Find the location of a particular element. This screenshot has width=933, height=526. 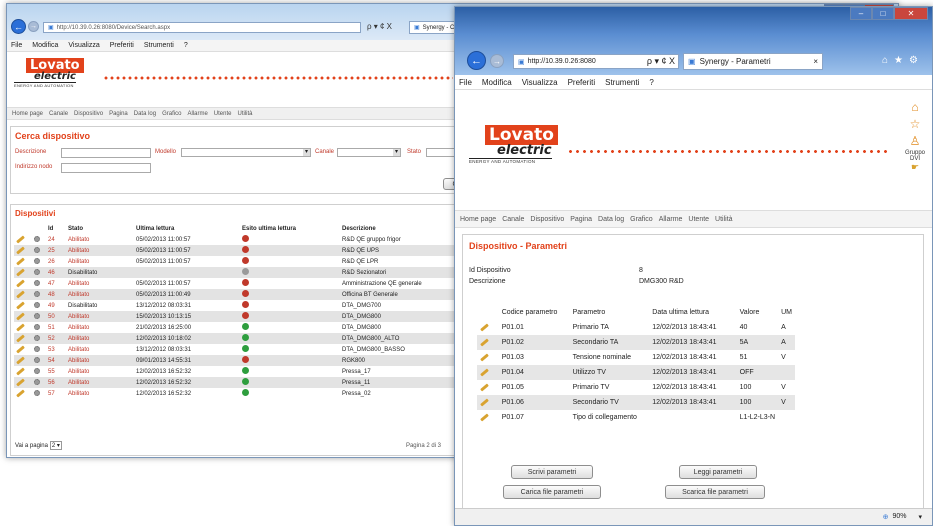

descrizione-input is located at coordinates (106, 153).